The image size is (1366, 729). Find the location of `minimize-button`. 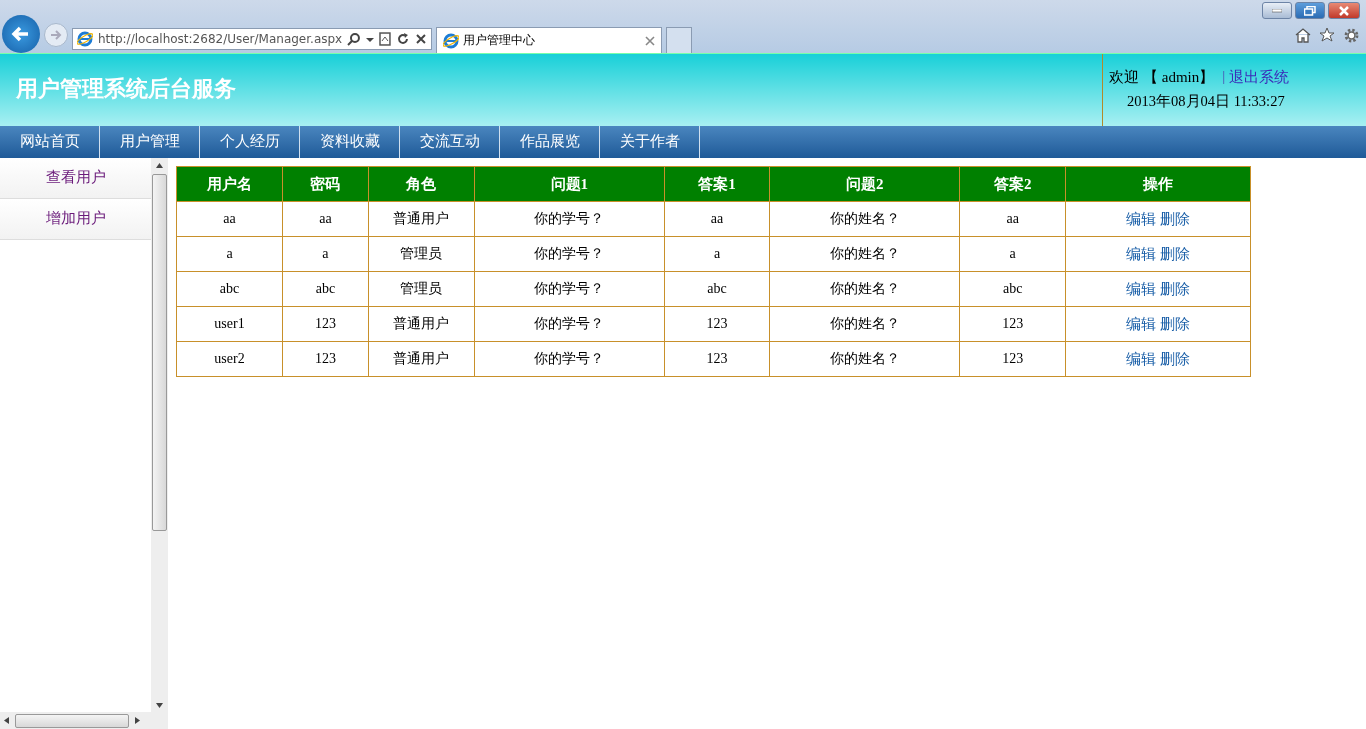

minimize-button is located at coordinates (1277, 10).